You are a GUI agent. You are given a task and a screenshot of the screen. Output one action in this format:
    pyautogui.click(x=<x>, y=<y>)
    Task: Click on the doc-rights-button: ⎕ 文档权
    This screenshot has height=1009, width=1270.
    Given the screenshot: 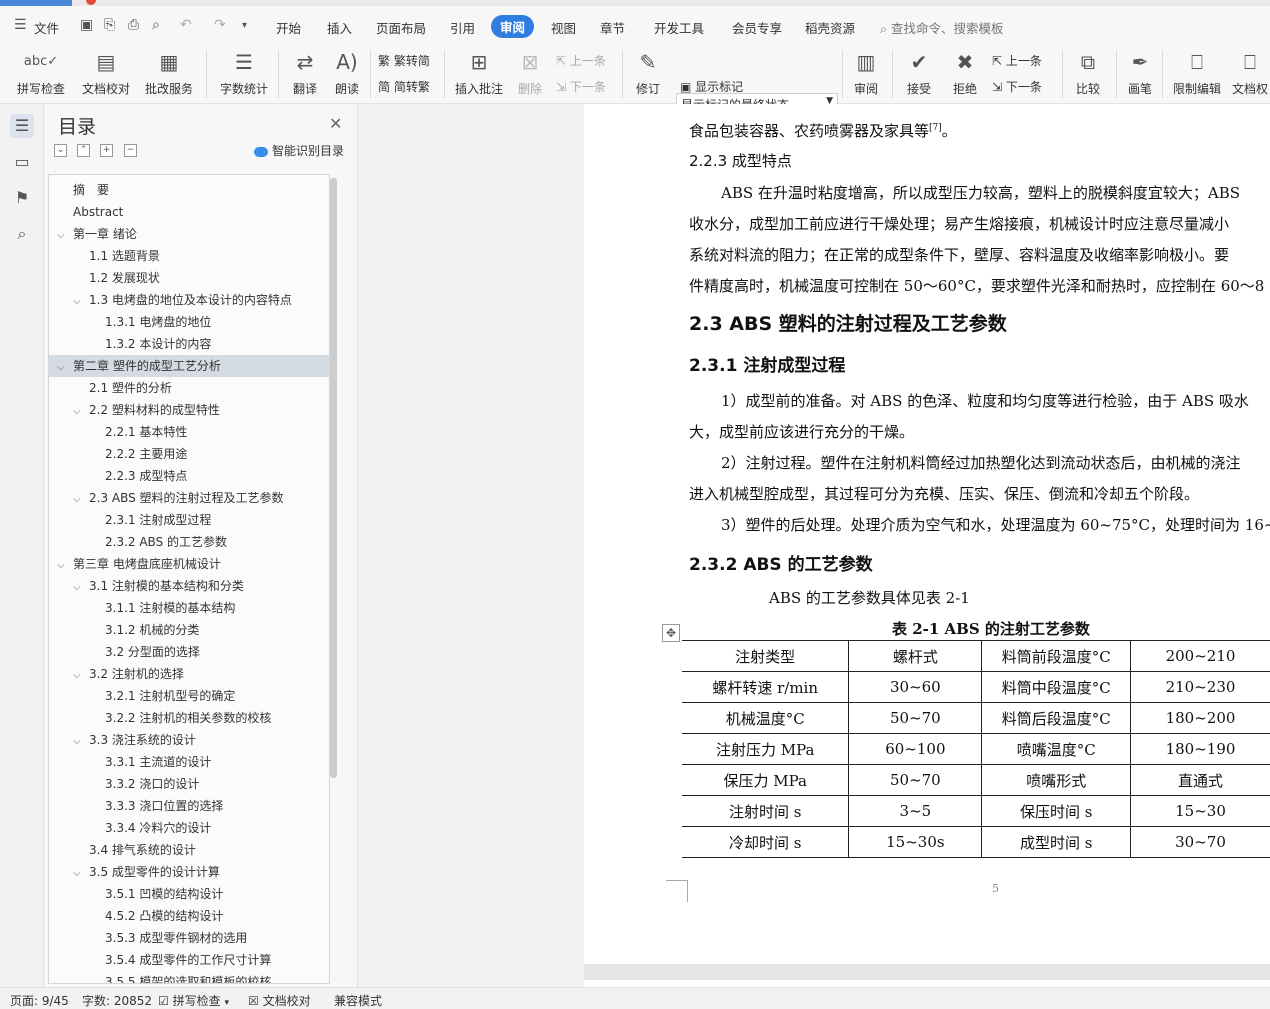 What is the action you would take?
    pyautogui.click(x=1250, y=72)
    